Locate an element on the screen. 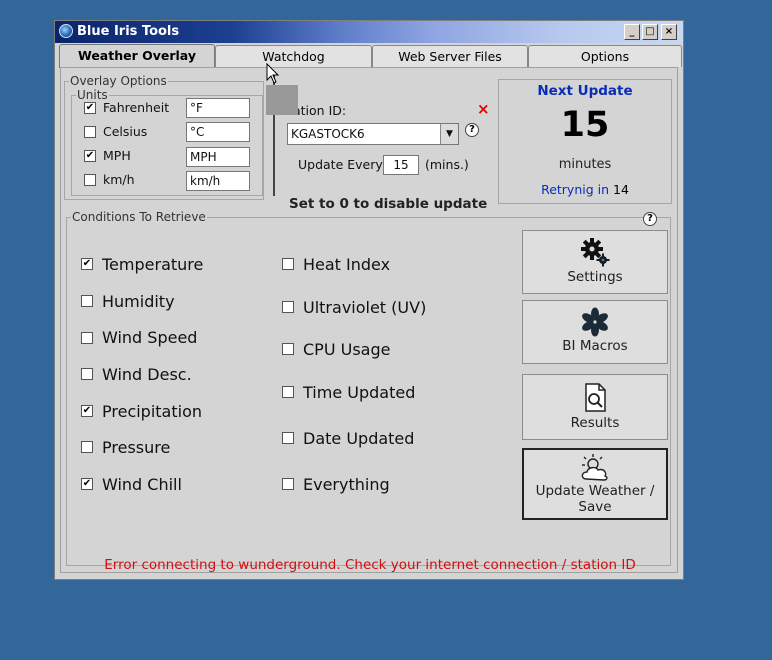  mph-checkbox: ✔ is located at coordinates (90, 156).